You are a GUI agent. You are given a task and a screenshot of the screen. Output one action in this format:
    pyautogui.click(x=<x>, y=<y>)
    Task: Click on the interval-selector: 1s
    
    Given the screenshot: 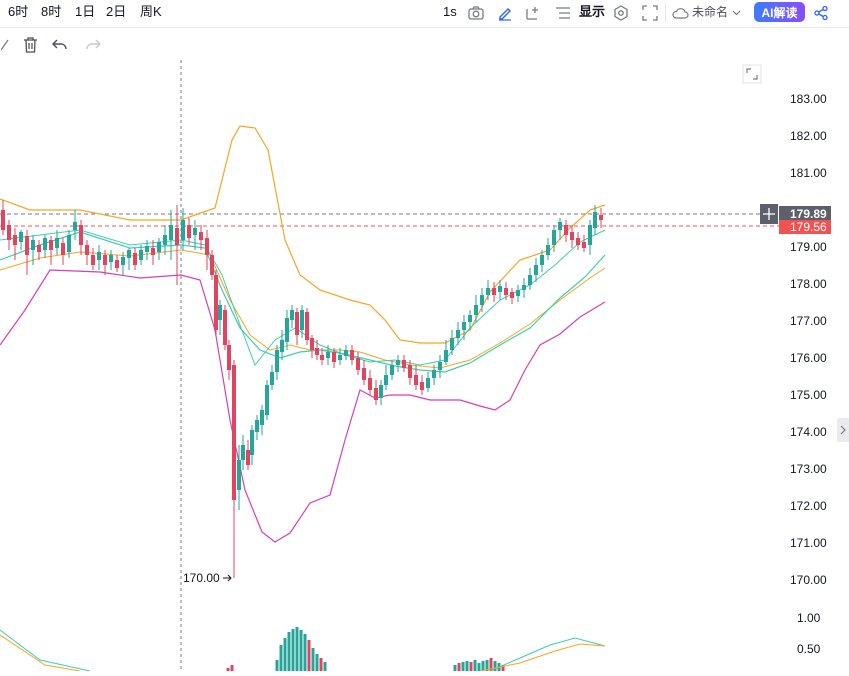 What is the action you would take?
    pyautogui.click(x=450, y=12)
    